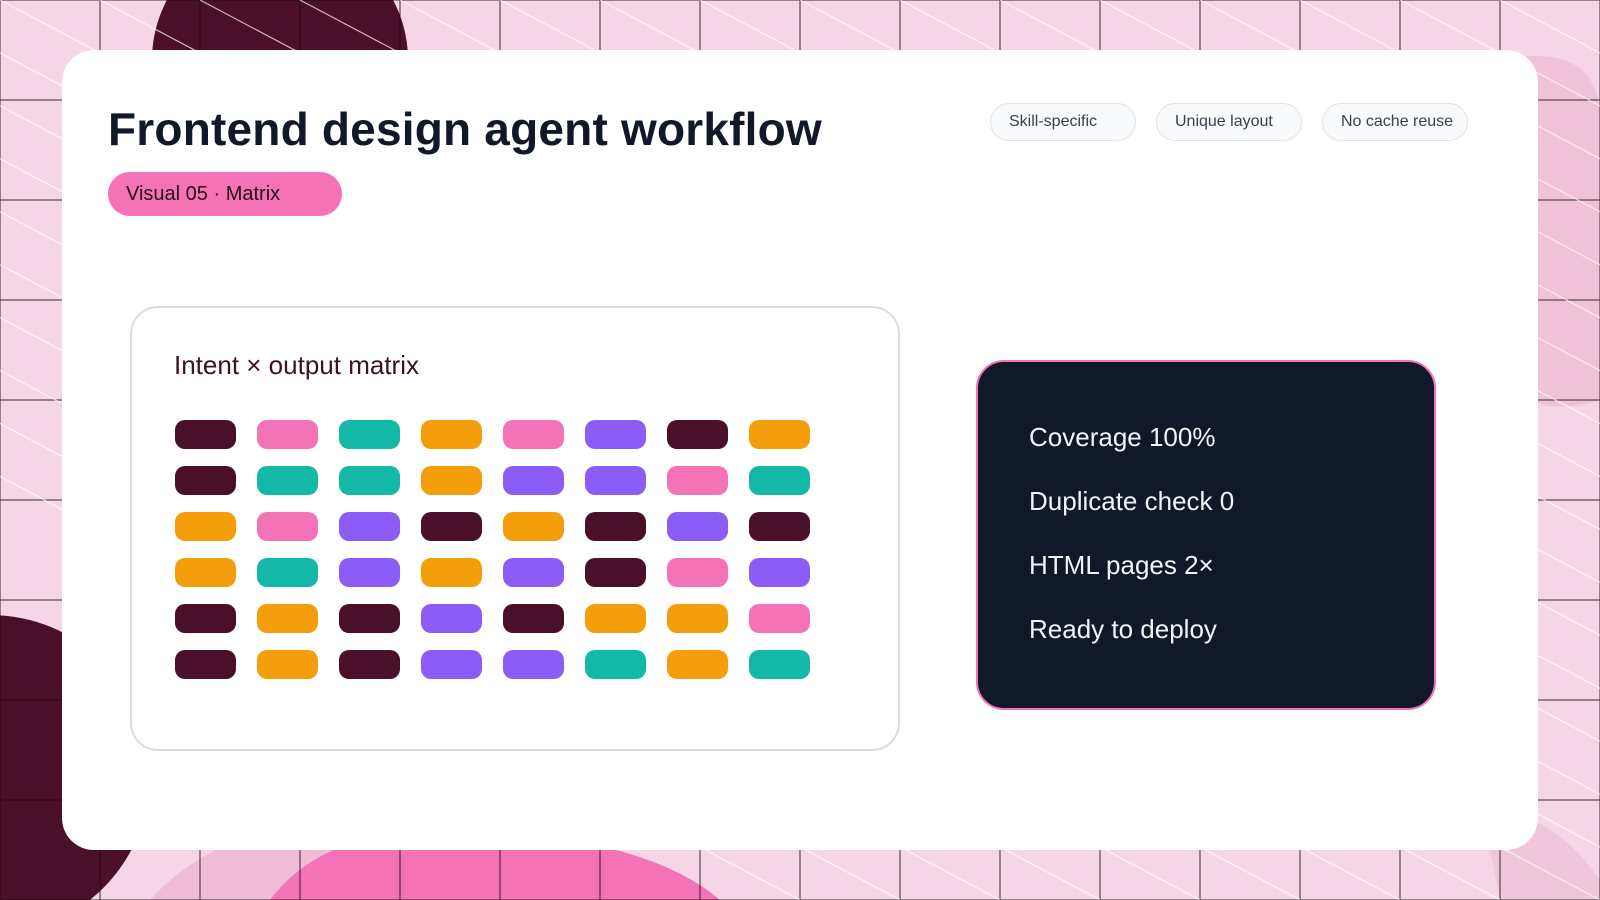 This screenshot has height=900, width=1600. I want to click on tag-skill-specific: Skill-specific, so click(1063, 122).